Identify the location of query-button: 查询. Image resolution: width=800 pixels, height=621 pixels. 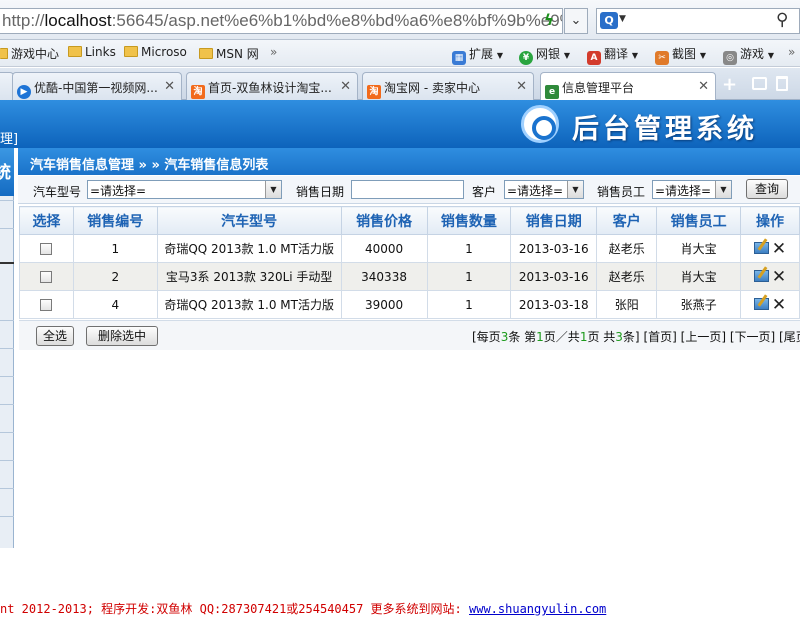
(767, 189).